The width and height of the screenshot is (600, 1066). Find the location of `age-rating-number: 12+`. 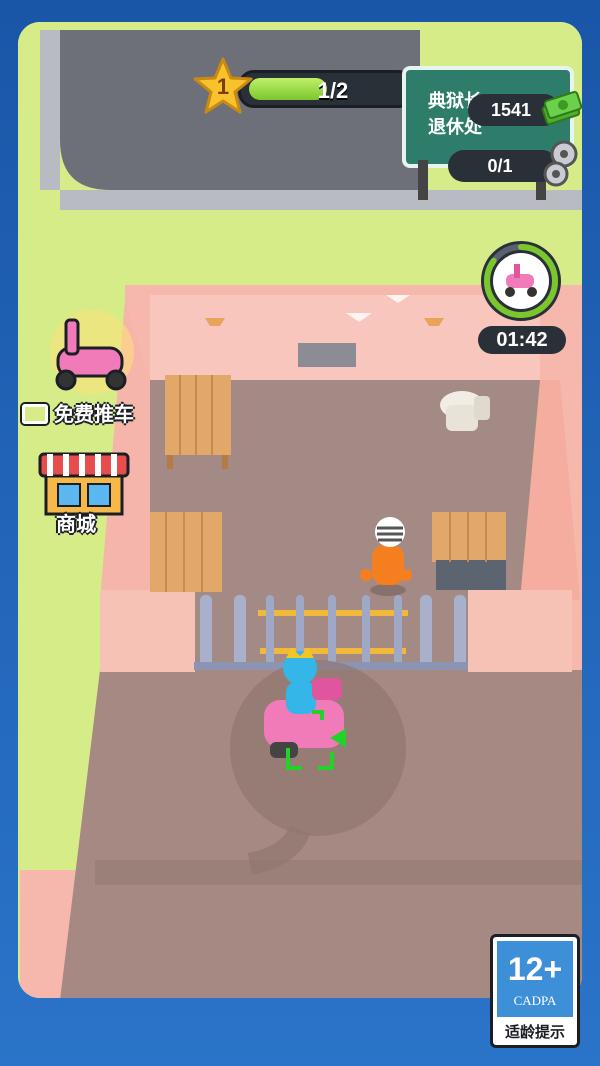

age-rating-number: 12+ is located at coordinates (535, 969).